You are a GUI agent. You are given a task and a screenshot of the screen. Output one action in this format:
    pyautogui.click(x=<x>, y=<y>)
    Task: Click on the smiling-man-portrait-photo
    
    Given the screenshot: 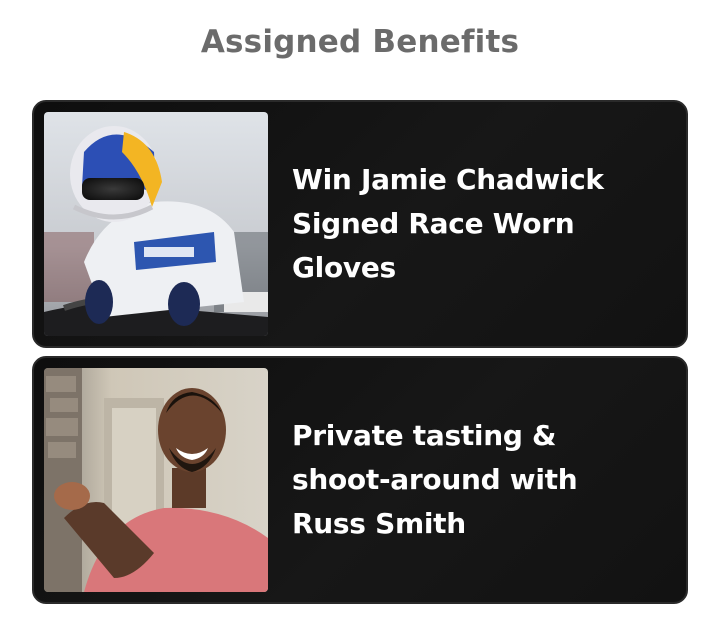 What is the action you would take?
    pyautogui.click(x=156, y=480)
    